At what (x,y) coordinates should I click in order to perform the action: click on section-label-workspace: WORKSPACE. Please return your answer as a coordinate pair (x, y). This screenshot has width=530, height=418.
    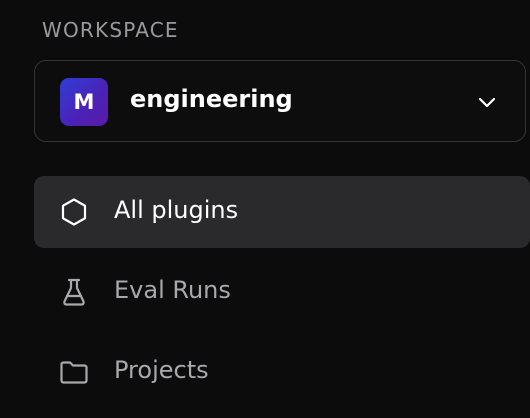
    Looking at the image, I should click on (110, 30).